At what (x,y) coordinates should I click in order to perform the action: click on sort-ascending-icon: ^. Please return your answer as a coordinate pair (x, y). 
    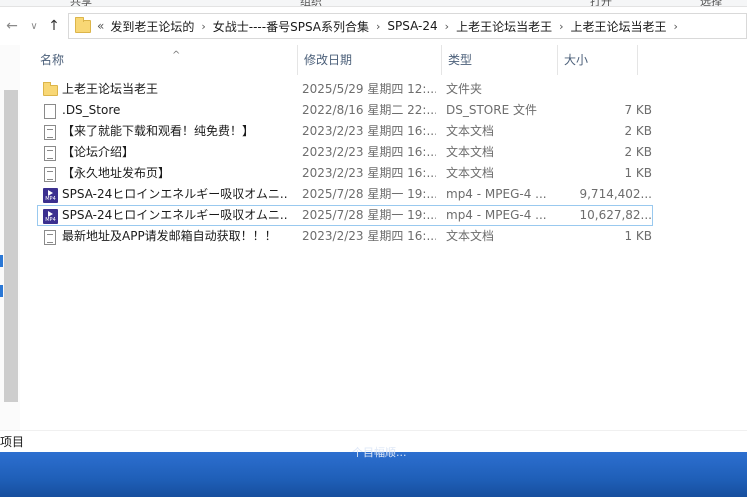
    Looking at the image, I should click on (176, 55).